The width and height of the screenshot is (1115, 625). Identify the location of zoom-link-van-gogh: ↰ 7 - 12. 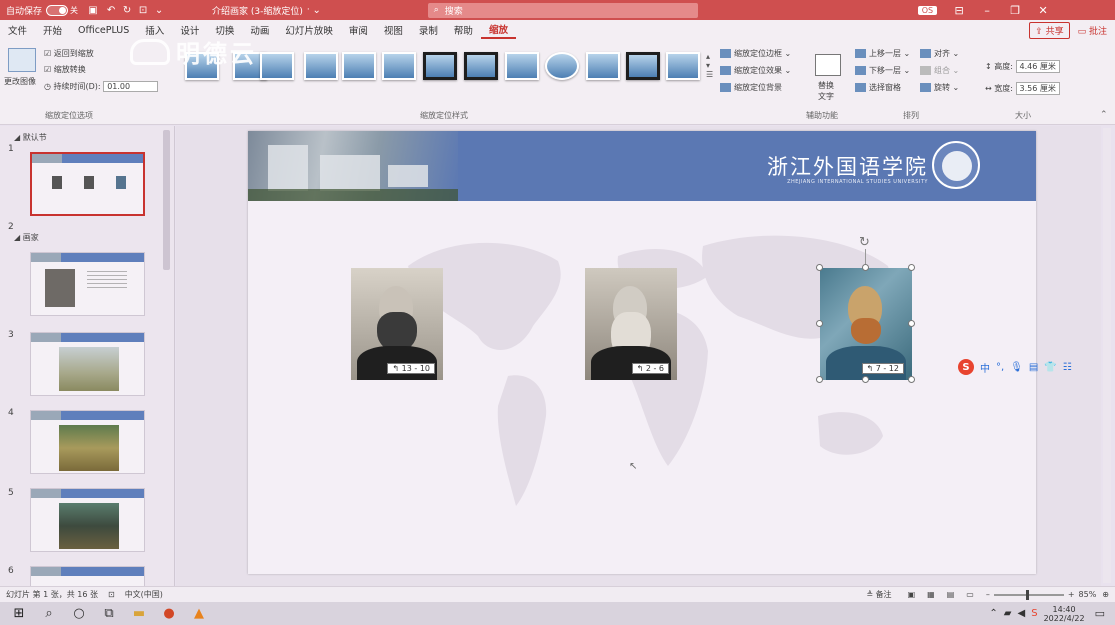
(866, 324).